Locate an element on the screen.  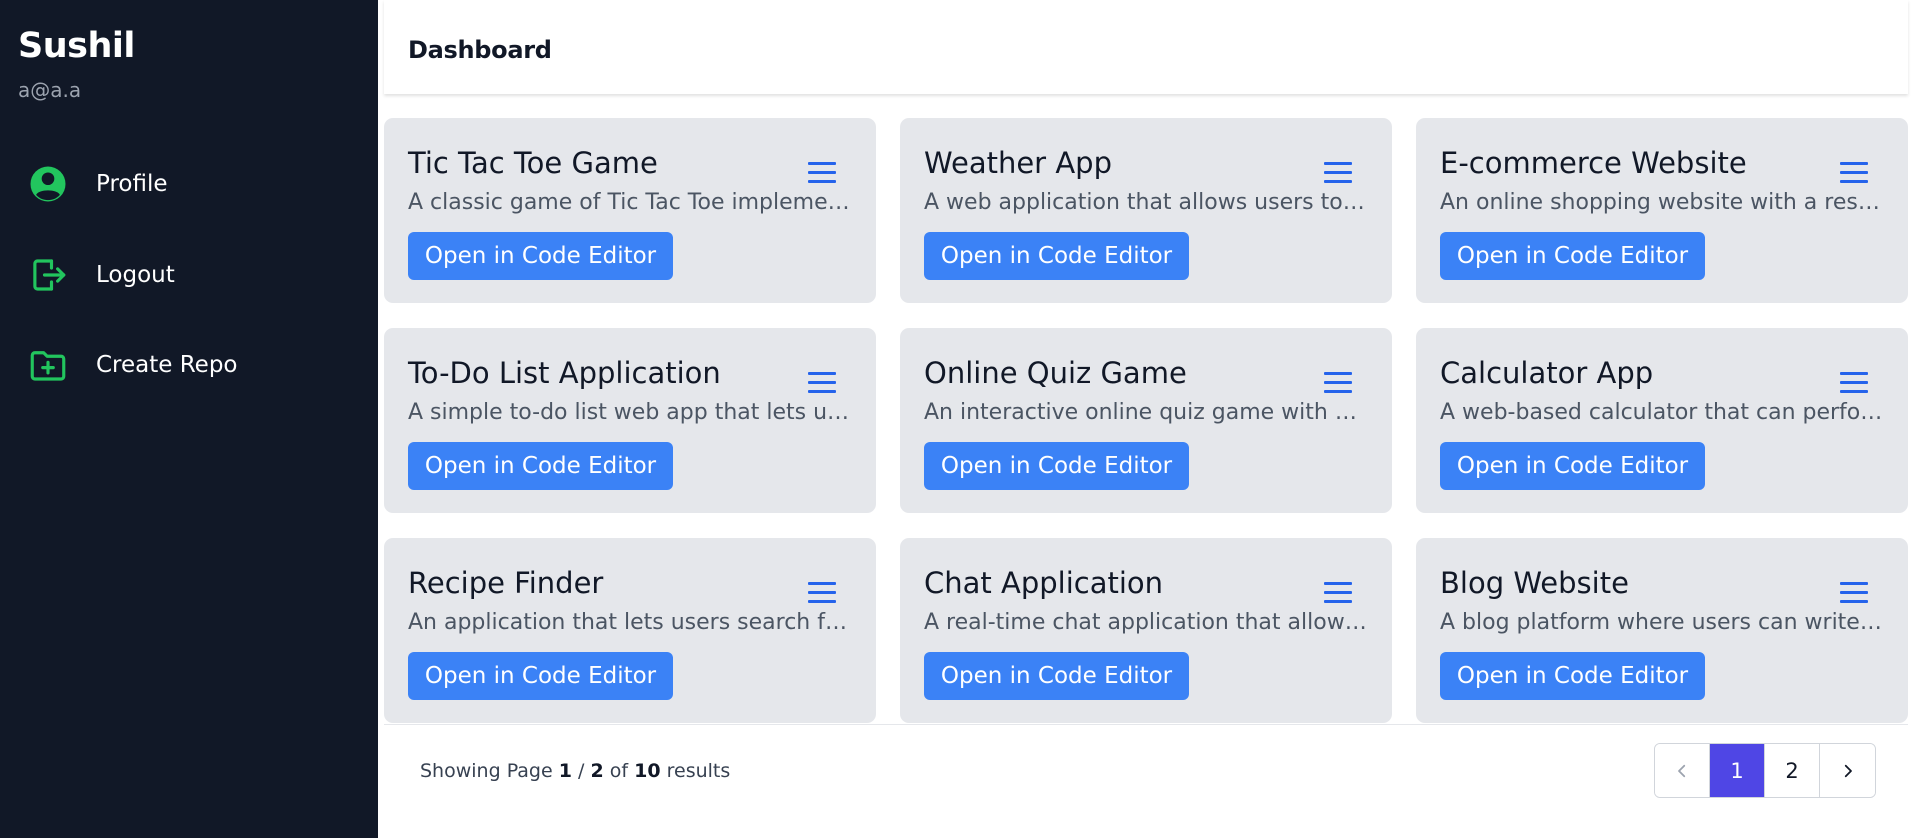
page-button-2: 2 is located at coordinates (1792, 770).